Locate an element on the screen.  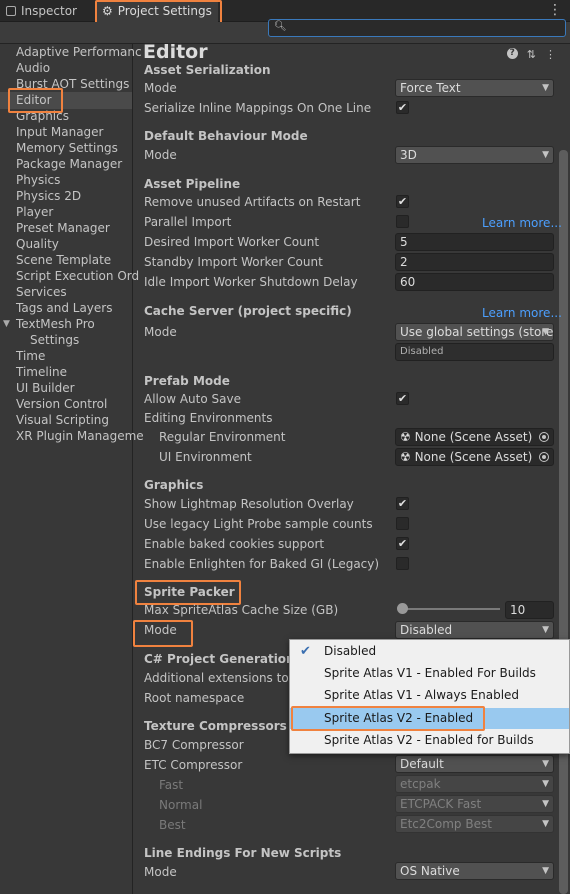
remove-unused-checkbox: ✔ is located at coordinates (402, 201).